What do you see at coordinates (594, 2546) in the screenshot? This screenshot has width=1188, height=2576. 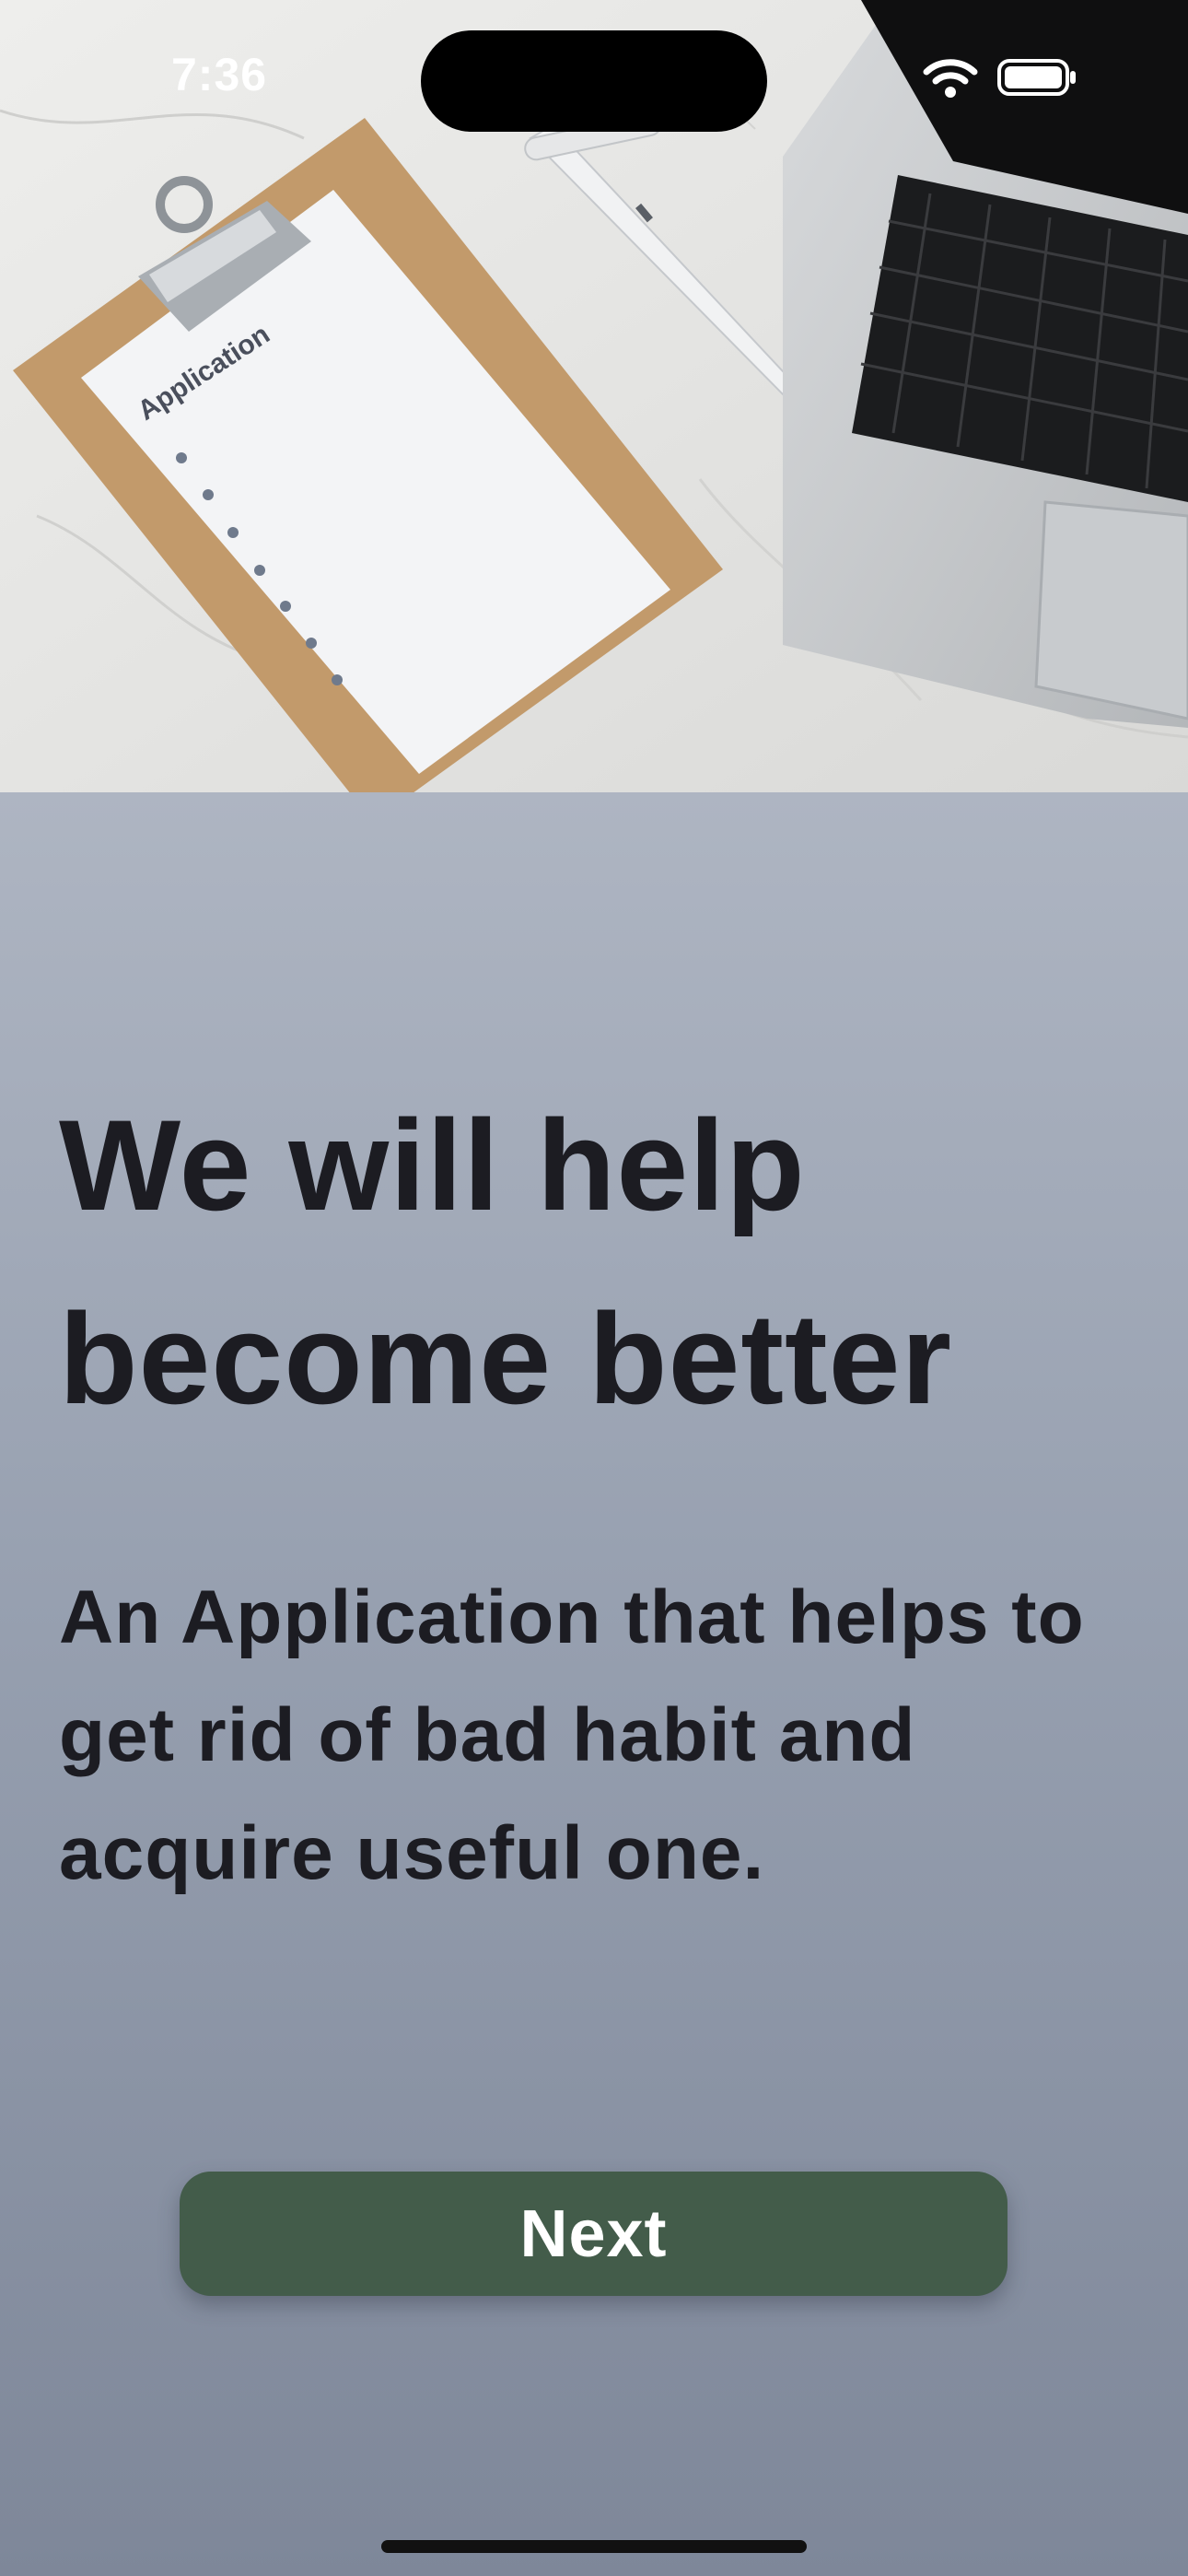 I see `home-indicator` at bounding box center [594, 2546].